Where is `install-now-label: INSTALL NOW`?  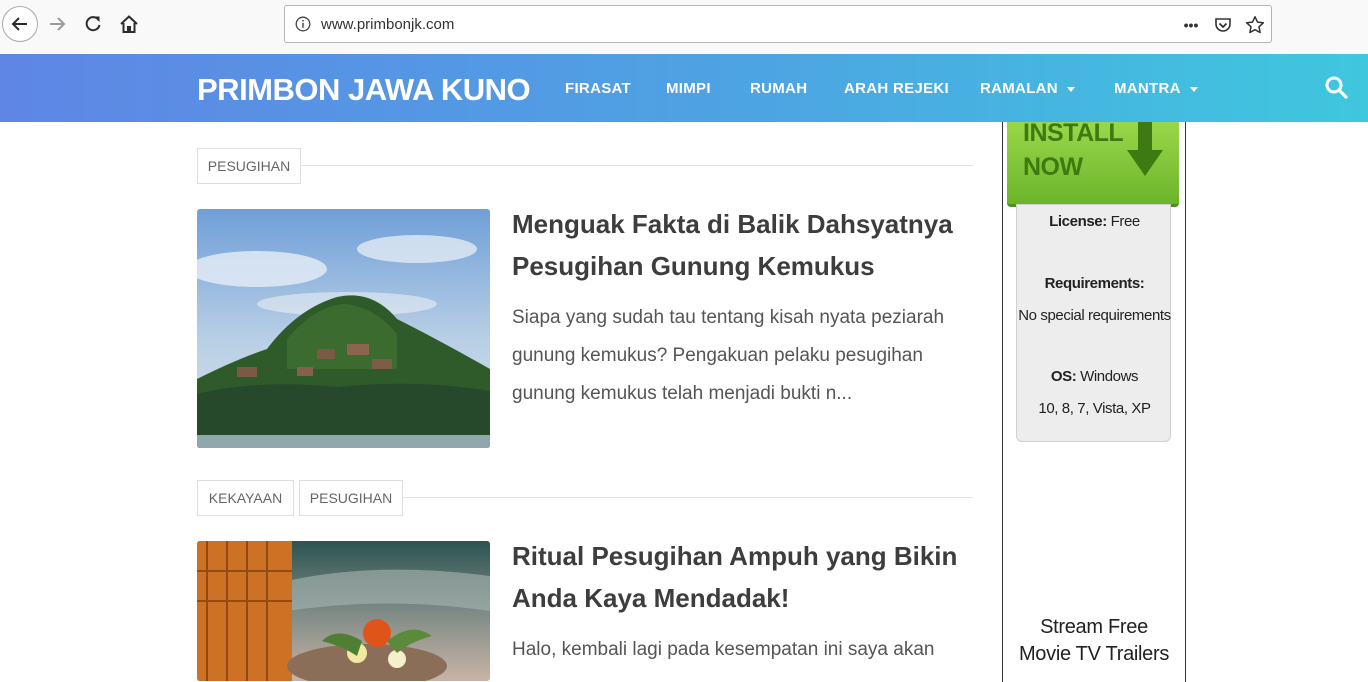 install-now-label: INSTALL NOW is located at coordinates (1073, 150).